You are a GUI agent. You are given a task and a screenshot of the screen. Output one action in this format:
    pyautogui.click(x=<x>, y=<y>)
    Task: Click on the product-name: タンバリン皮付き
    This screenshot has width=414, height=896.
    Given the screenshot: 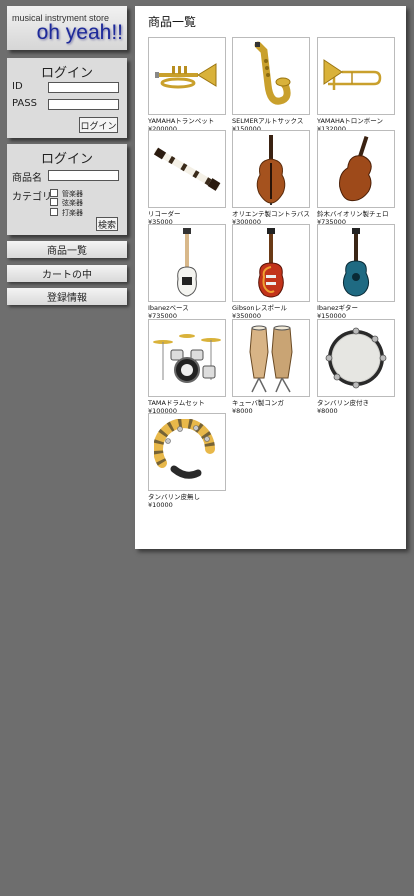 What is the action you would take?
    pyautogui.click(x=343, y=403)
    